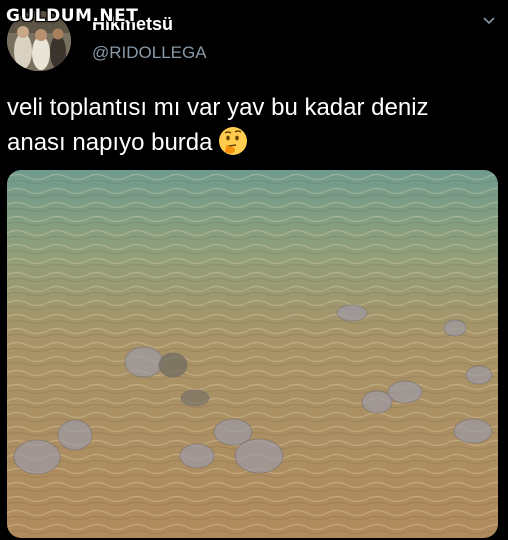 The height and width of the screenshot is (540, 508). Describe the element at coordinates (110, 142) in the screenshot. I see `tweet-text-line-2: anası napıyo burda` at that location.